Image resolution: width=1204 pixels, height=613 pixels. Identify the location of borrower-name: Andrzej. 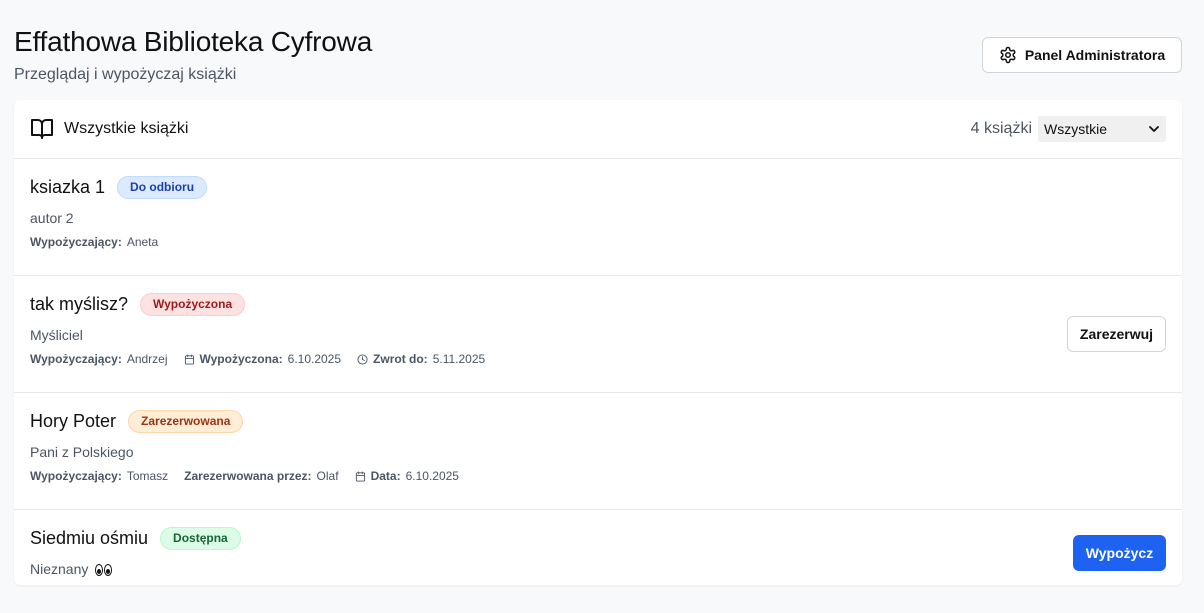
(147, 359).